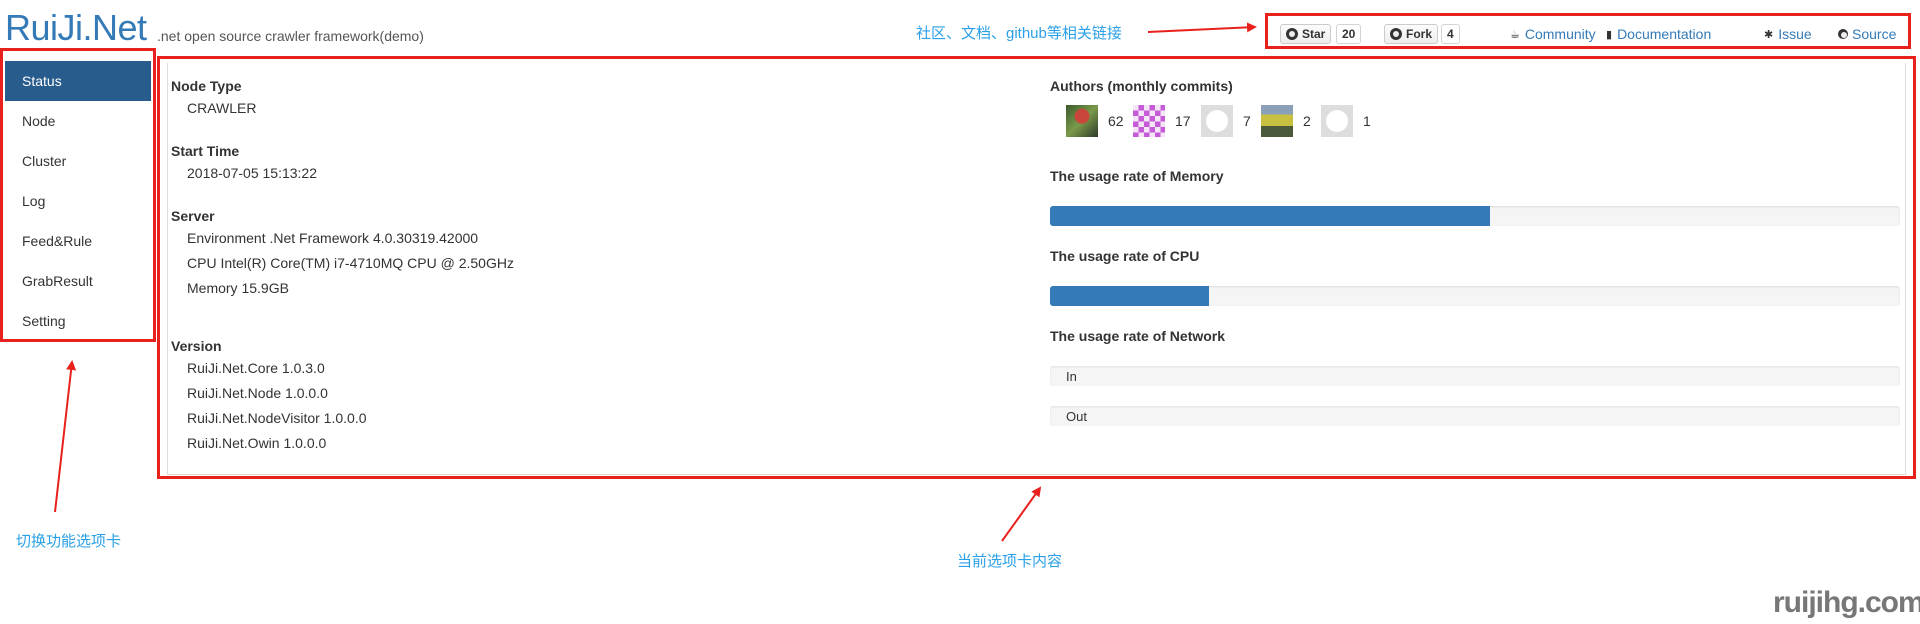  I want to click on node-type-value: CRAWLER, so click(222, 108).